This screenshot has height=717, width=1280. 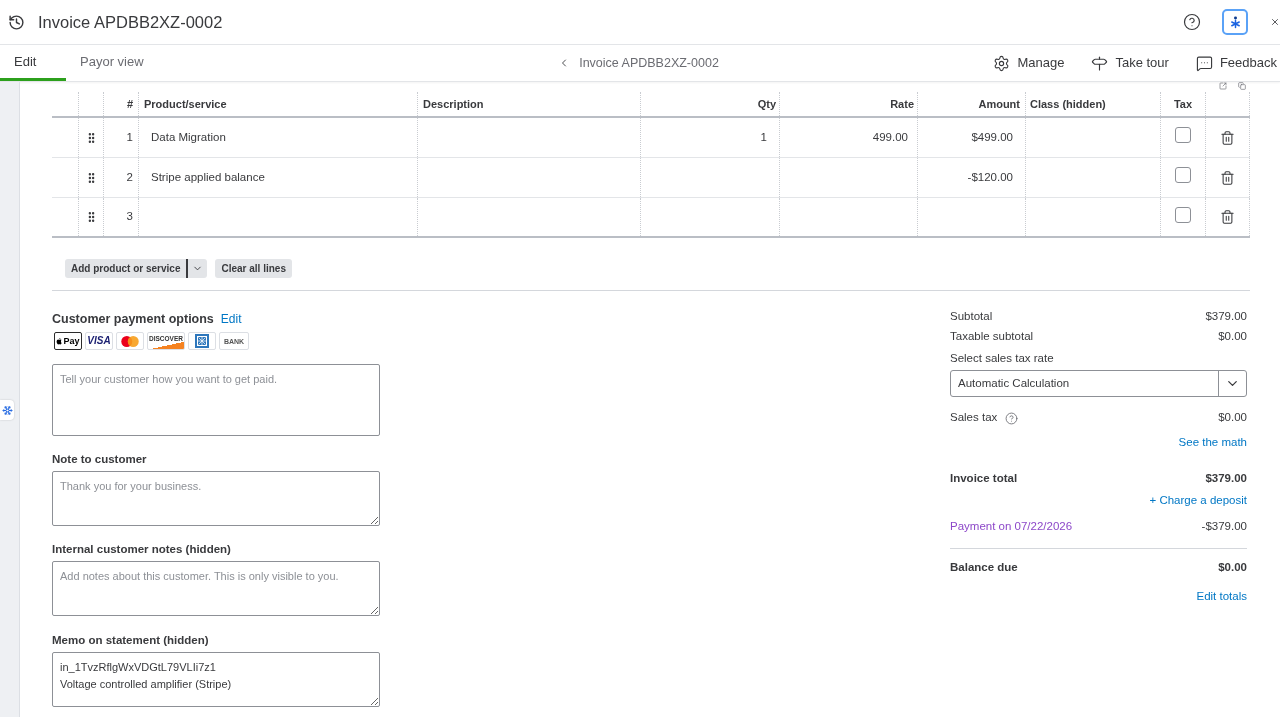 I want to click on column-header: #, so click(x=120, y=104).